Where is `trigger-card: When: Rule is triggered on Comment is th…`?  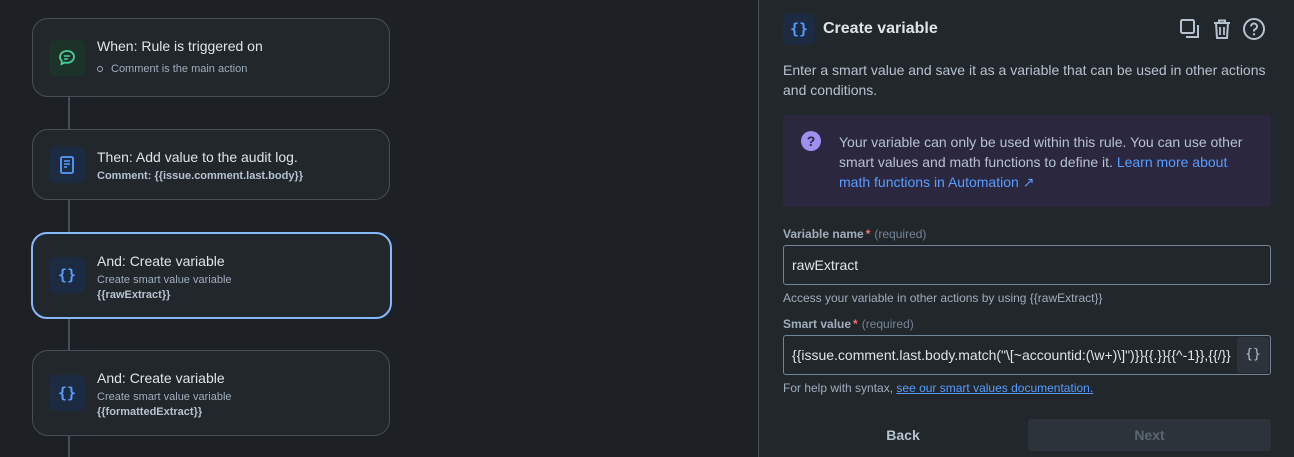
trigger-card: When: Rule is triggered on Comment is th… is located at coordinates (211, 57).